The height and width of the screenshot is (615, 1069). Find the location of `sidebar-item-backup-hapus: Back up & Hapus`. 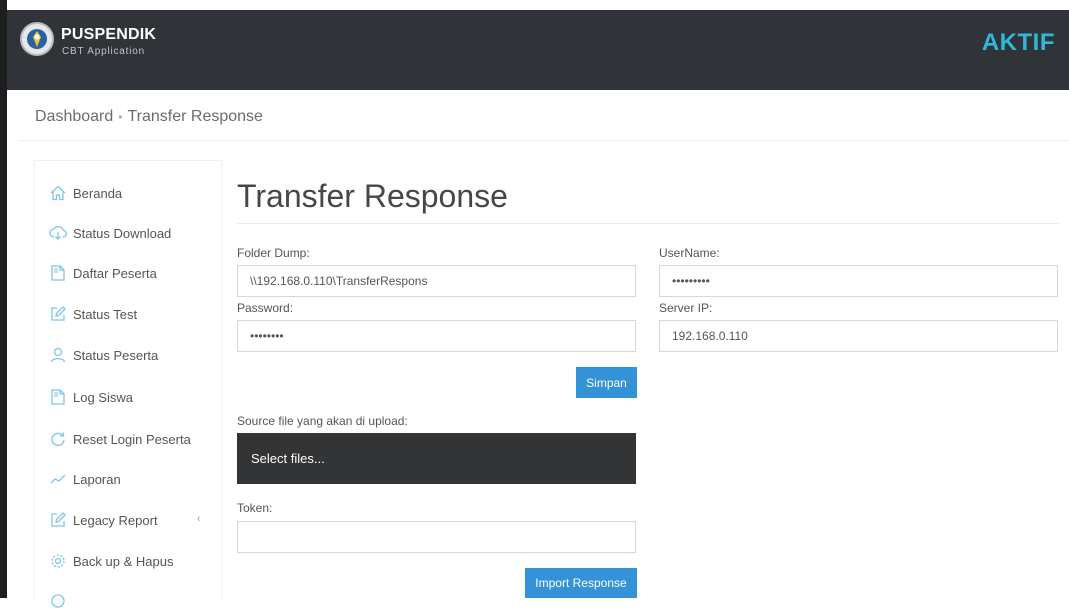

sidebar-item-backup-hapus: Back up & Hapus is located at coordinates (111, 561).